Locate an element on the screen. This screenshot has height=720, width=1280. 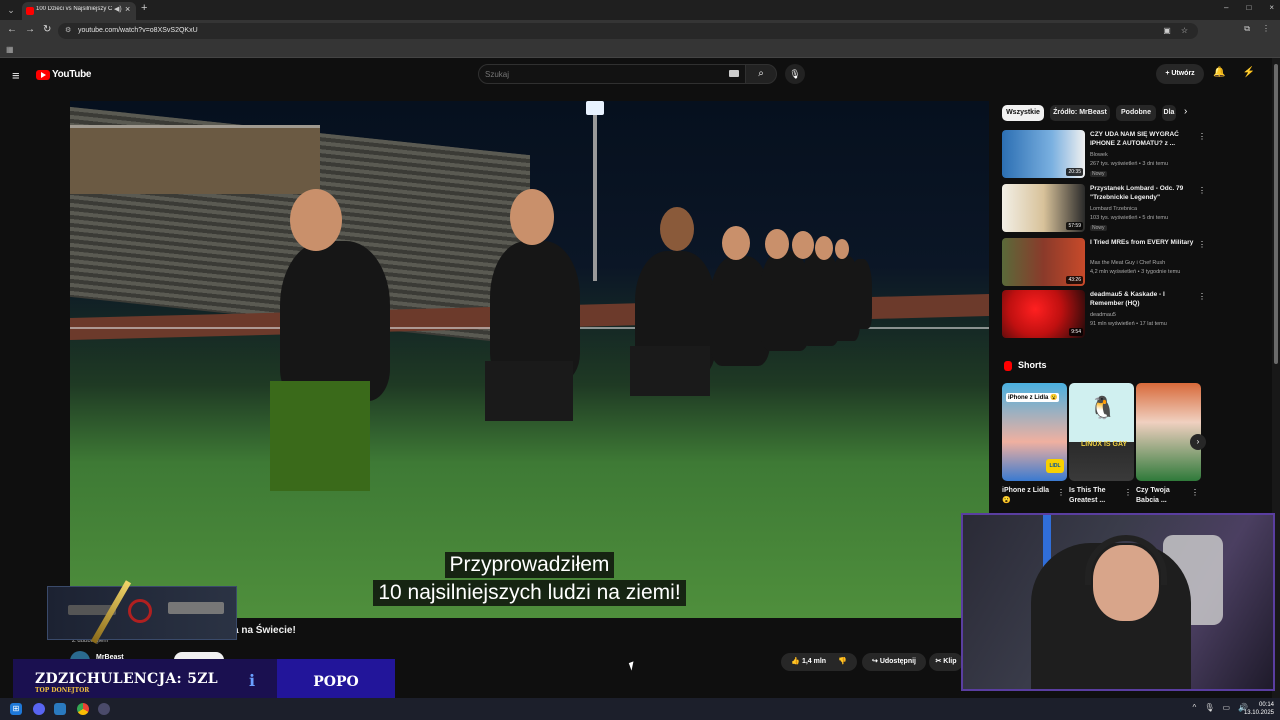
reload-icon: ↻ is located at coordinates (47, 29).